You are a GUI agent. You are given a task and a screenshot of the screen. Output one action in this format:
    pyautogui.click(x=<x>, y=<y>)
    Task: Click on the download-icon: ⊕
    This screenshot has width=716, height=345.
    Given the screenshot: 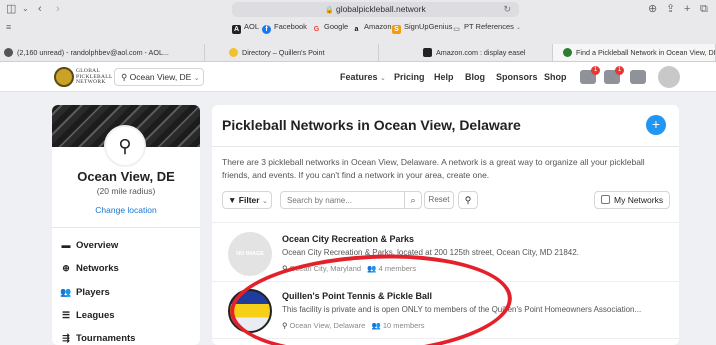 What is the action you would take?
    pyautogui.click(x=652, y=9)
    